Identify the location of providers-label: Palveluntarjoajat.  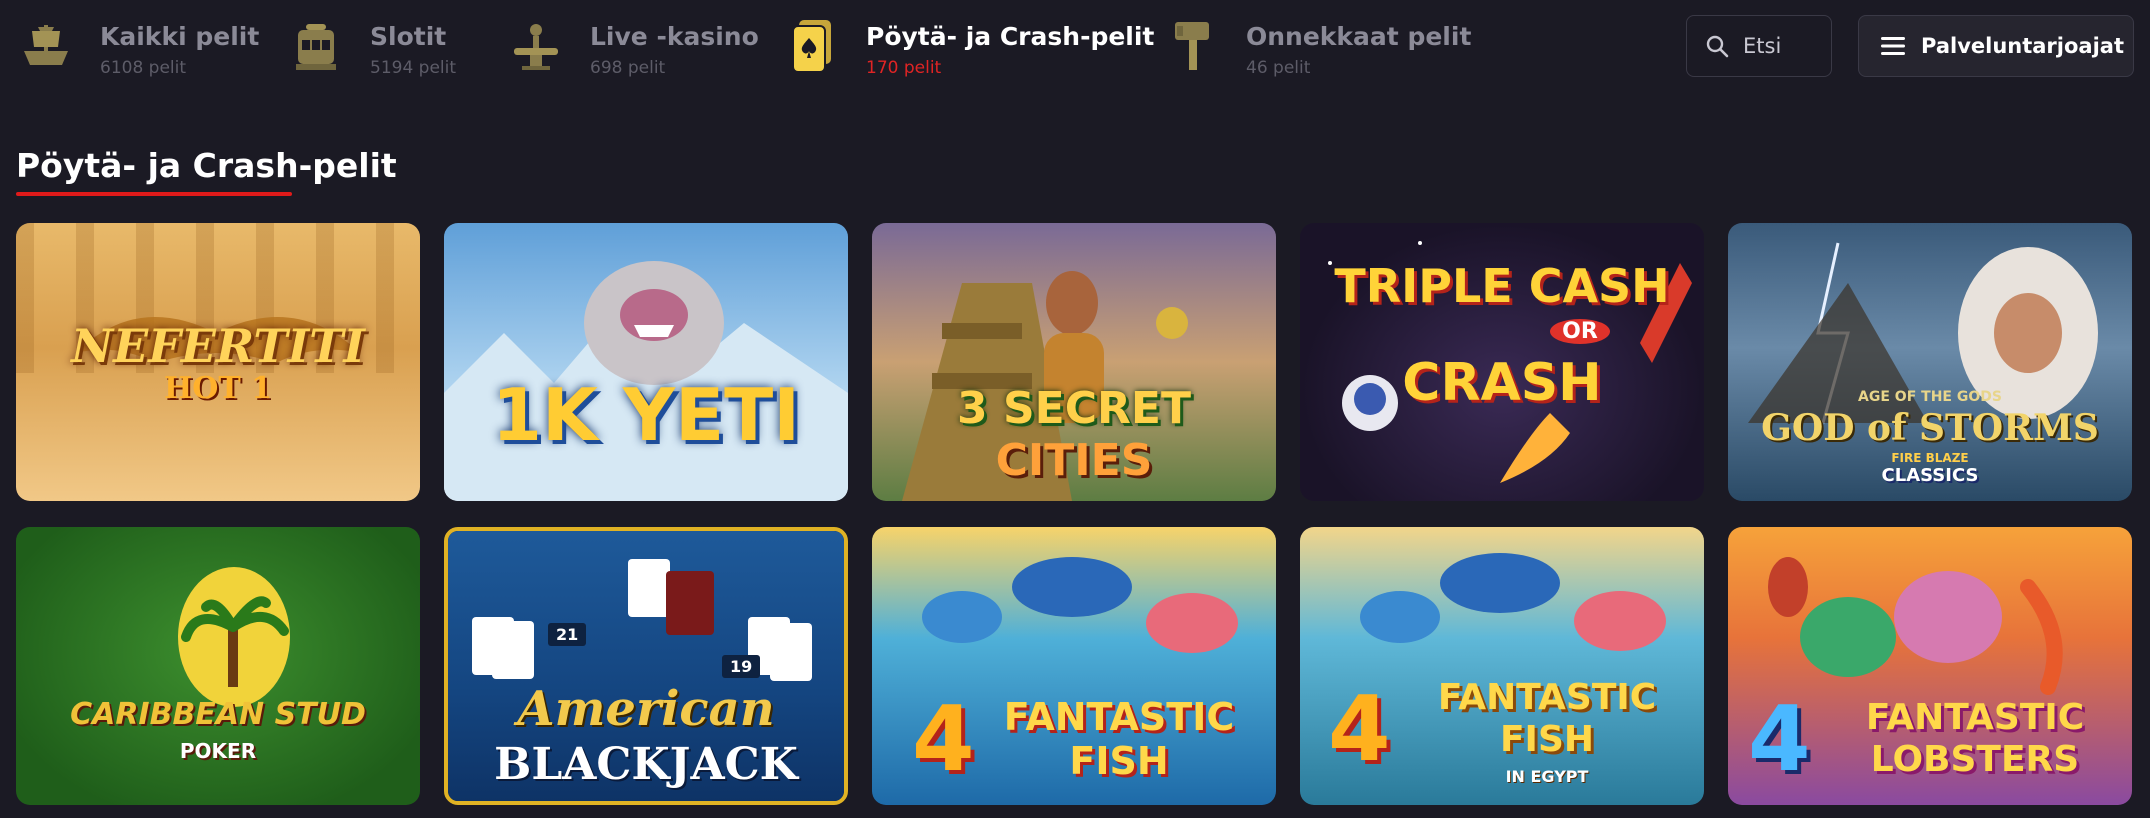
(2022, 46).